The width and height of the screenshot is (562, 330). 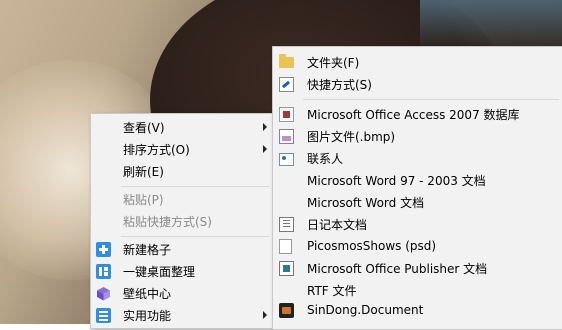 I want to click on publisher-icon, so click(x=286, y=268).